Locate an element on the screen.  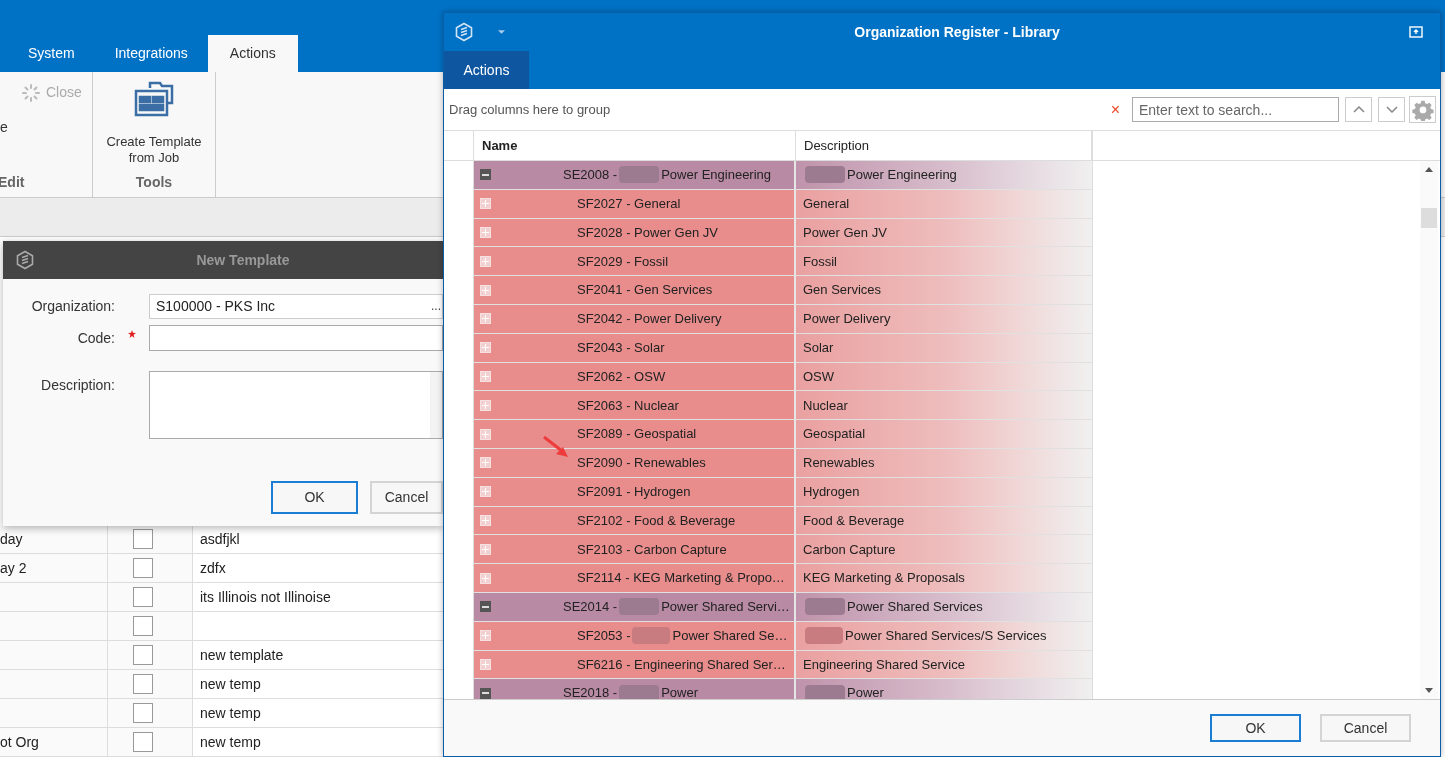
table-cell-text: its Illinois not Illinoise is located at coordinates (265, 597).